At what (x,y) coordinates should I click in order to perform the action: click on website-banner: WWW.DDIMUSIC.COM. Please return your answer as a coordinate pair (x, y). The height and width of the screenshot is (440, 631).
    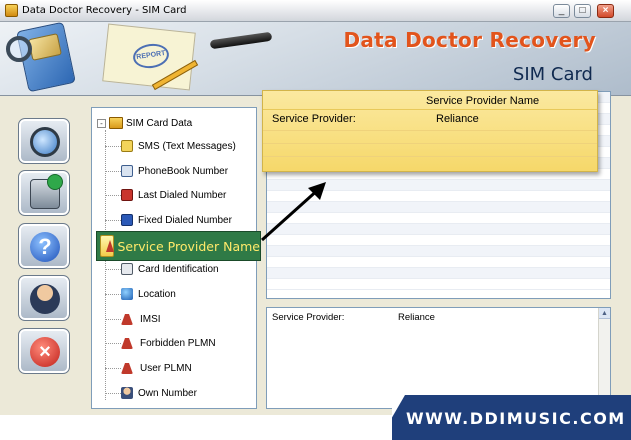
    Looking at the image, I should click on (511, 417).